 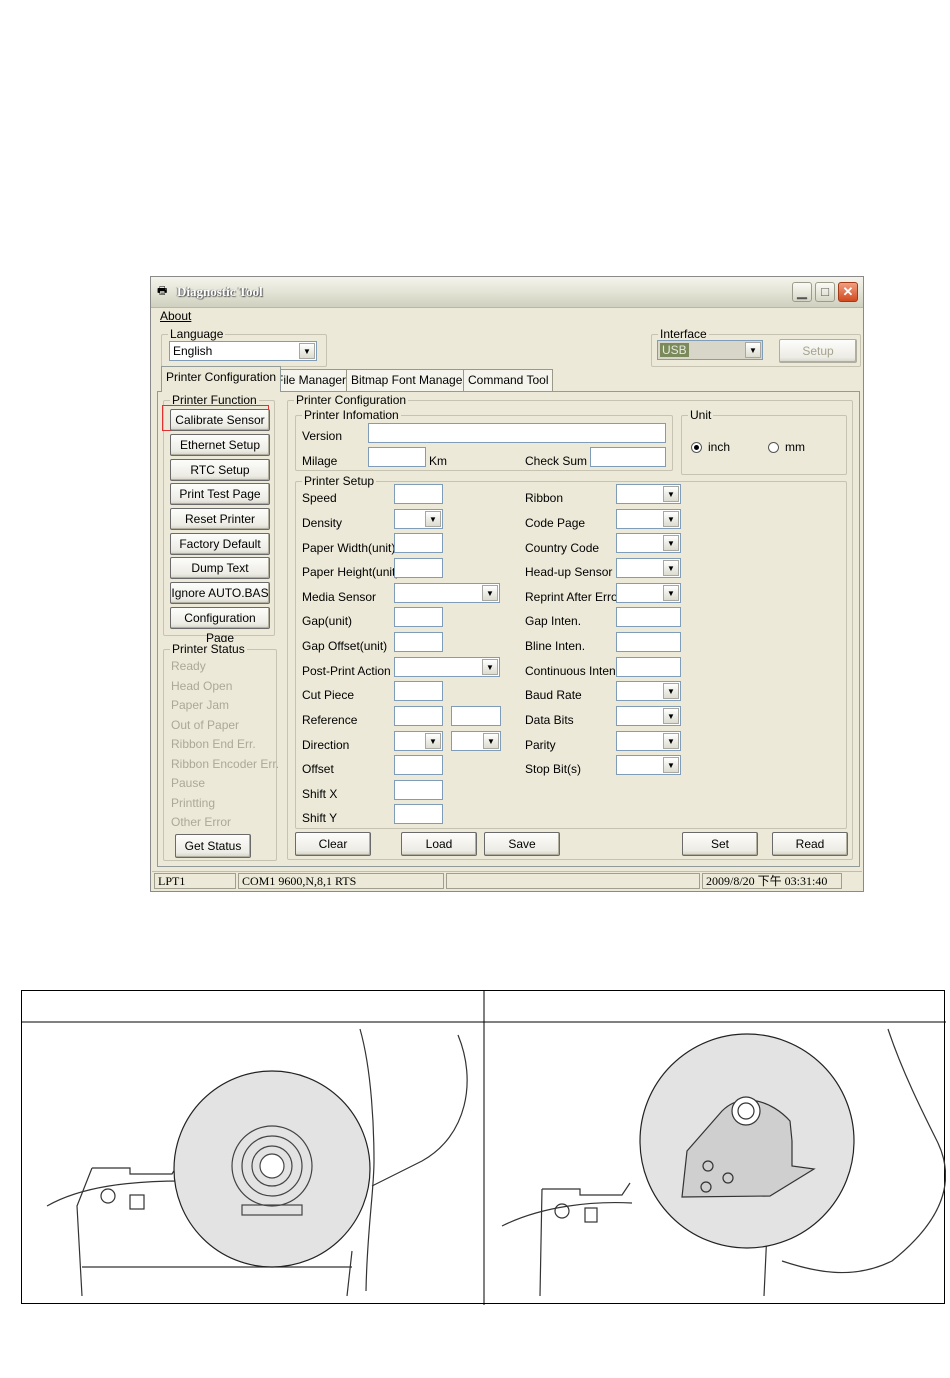 I want to click on status-printing: Printting, so click(x=193, y=803).